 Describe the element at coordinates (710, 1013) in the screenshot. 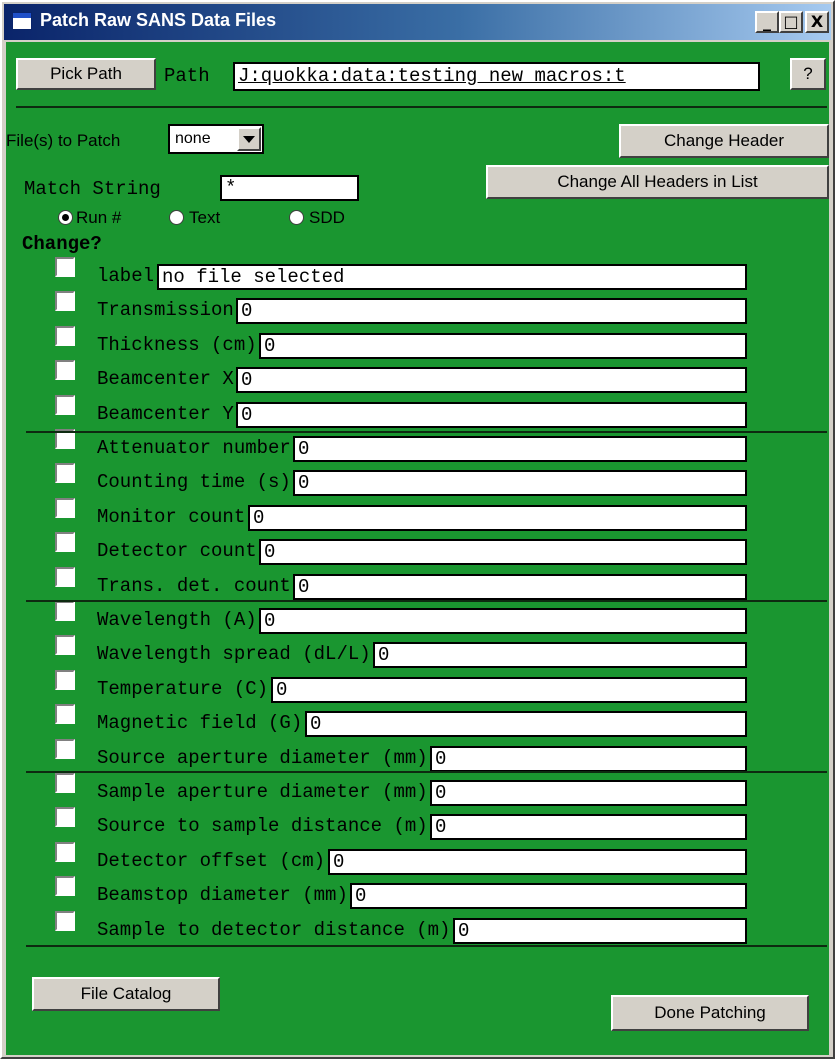

I see `done-patching-button: Done Patching` at that location.